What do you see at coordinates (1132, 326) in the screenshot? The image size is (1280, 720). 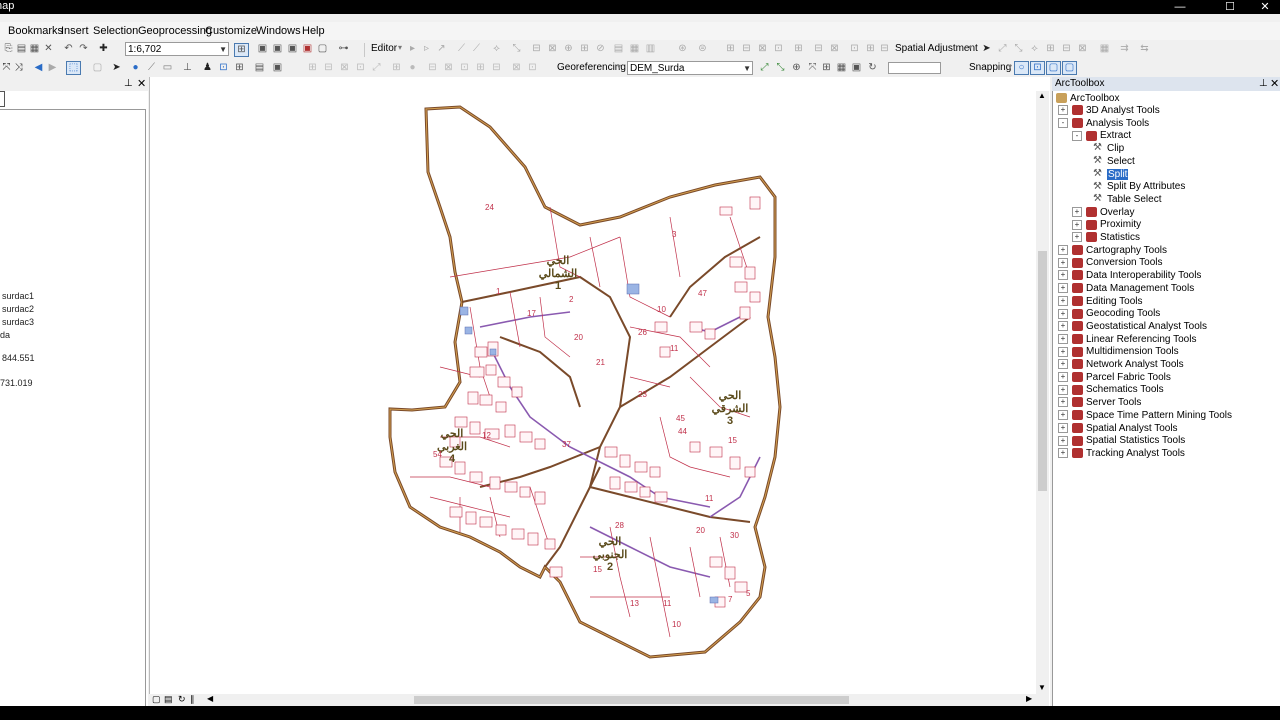 I see `toolbox-item: + Geostatistical Analyst Tools` at bounding box center [1132, 326].